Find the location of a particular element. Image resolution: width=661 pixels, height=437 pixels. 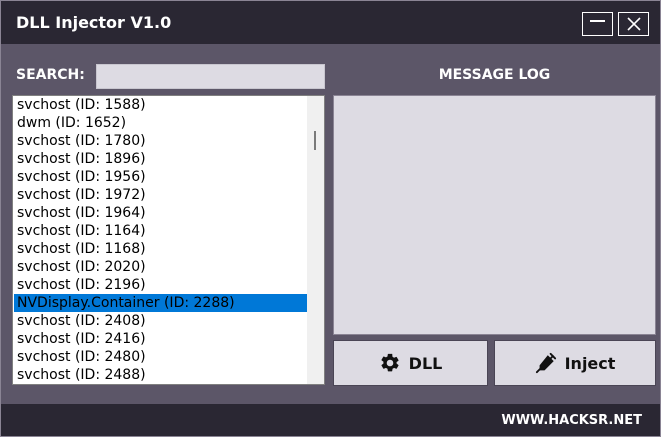

close-icon is located at coordinates (633, 24).